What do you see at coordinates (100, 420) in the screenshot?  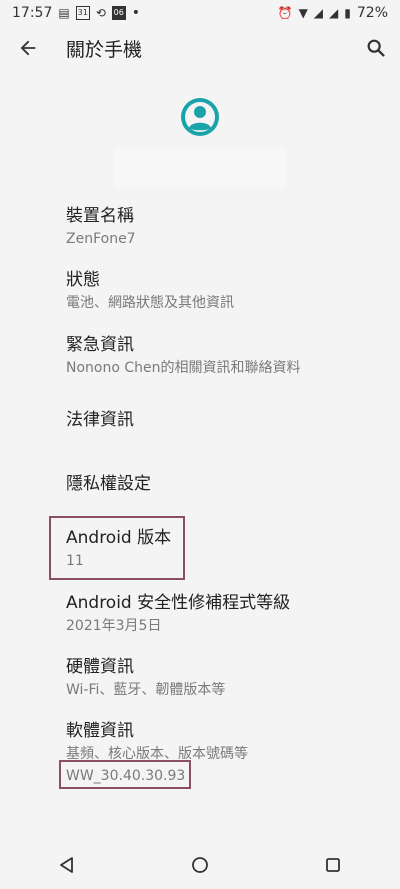 I see `item-title: 法律資訊` at bounding box center [100, 420].